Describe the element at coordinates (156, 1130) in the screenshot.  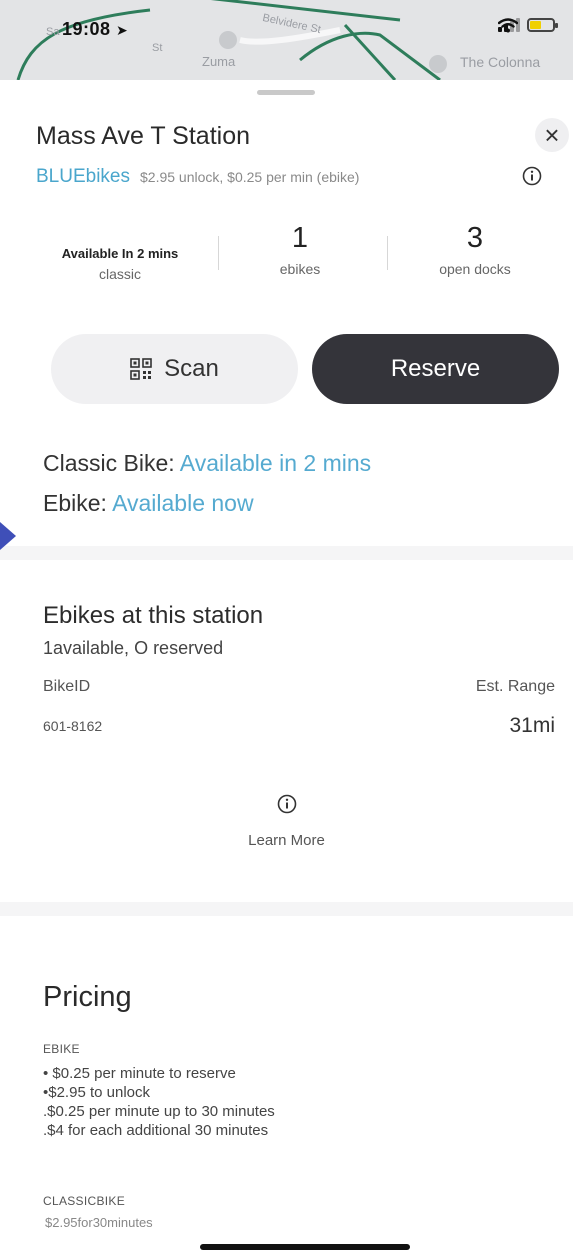
I see `pricing-line: .$4 for each additional 30 minutes` at that location.